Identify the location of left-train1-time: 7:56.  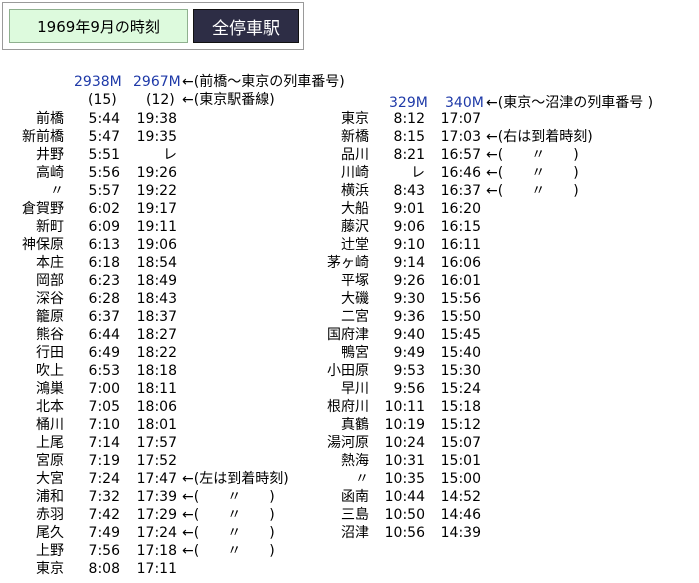
(104, 551).